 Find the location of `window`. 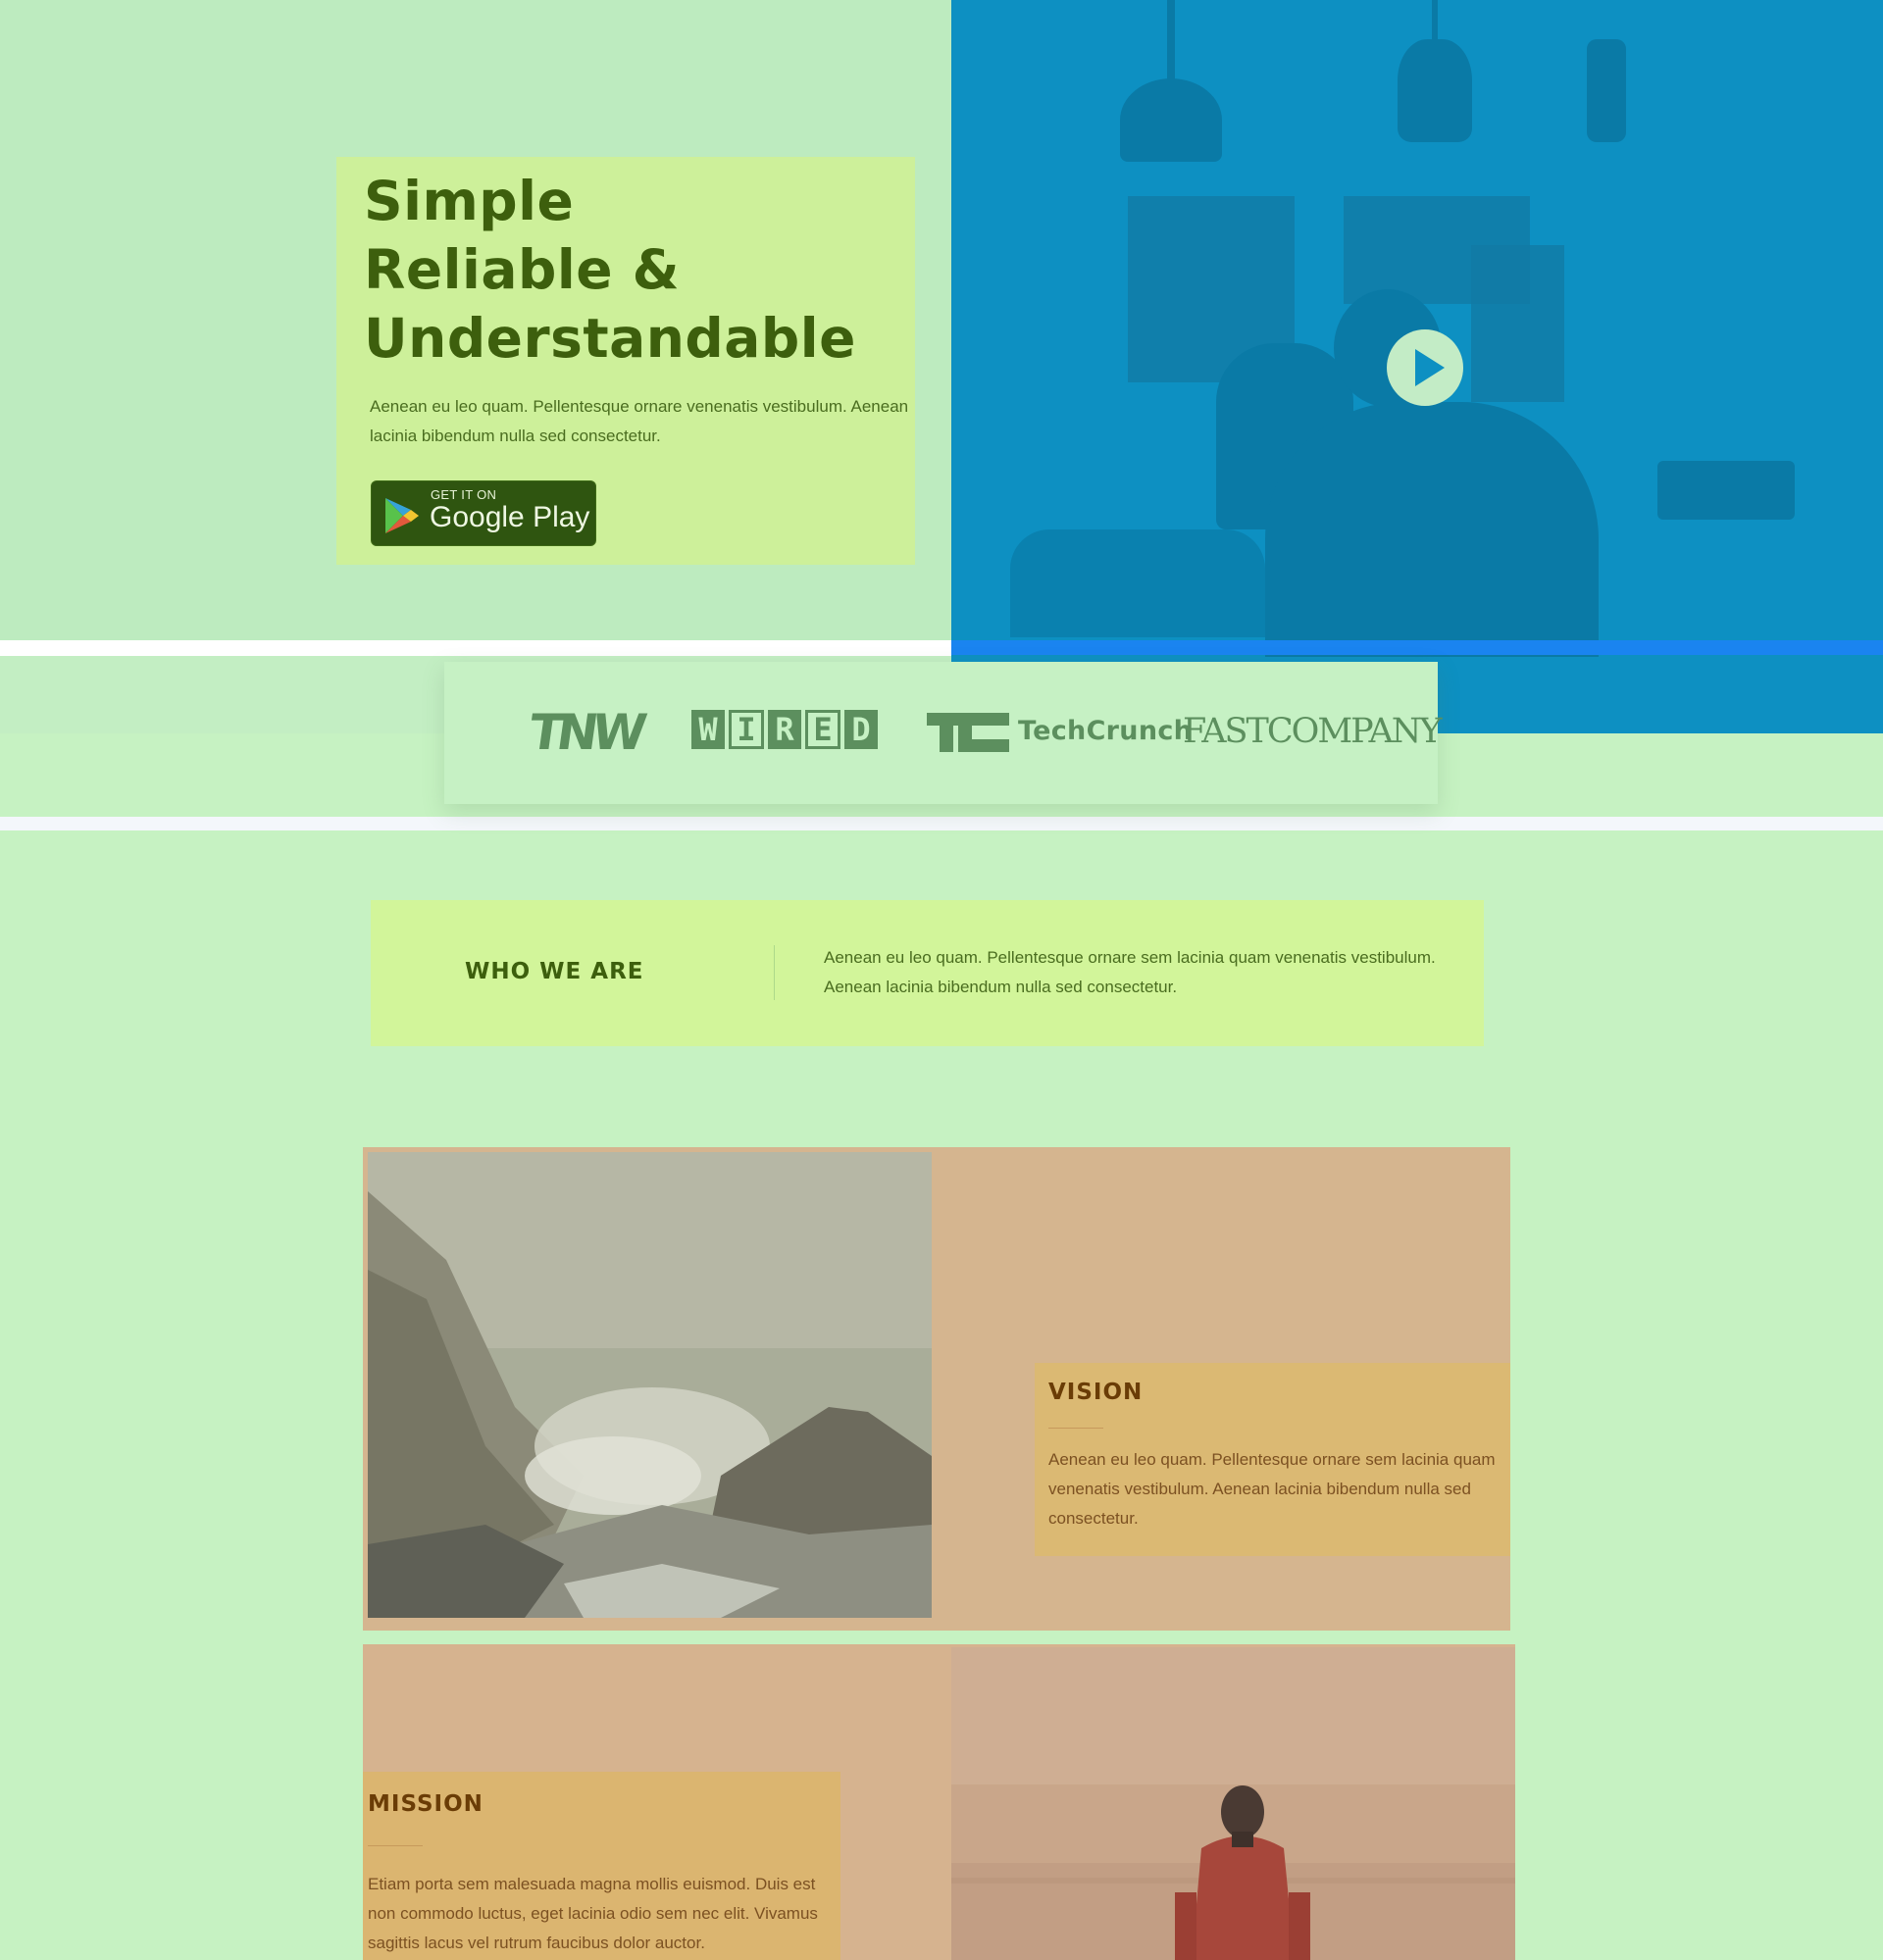

window is located at coordinates (1518, 323).